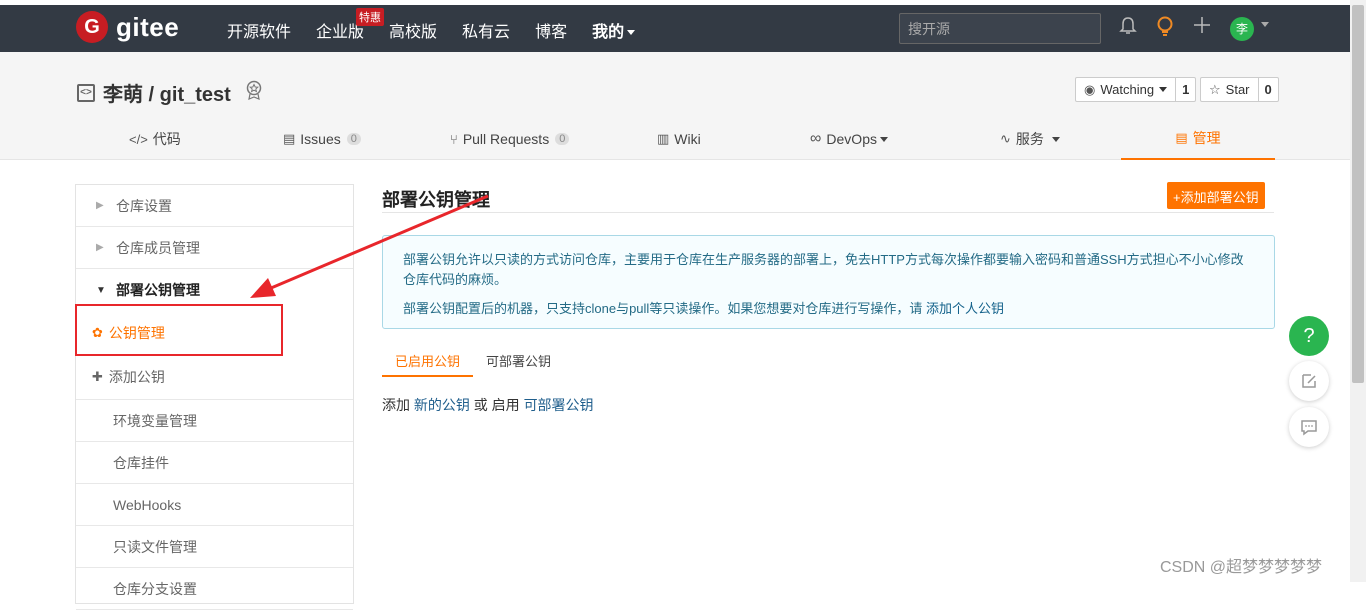  Describe the element at coordinates (1241, 567) in the screenshot. I see `watermark: CSDN @超梦梦梦梦梦` at that location.